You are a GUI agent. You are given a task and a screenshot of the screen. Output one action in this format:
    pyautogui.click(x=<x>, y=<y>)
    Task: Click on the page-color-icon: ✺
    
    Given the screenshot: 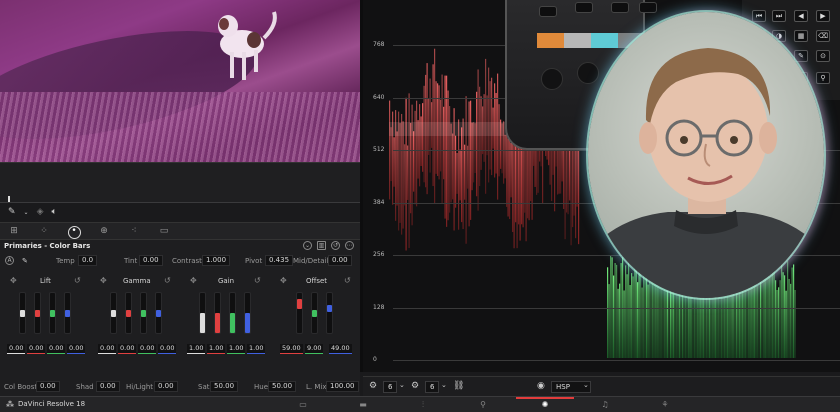 What is the action you would take?
    pyautogui.click(x=545, y=404)
    